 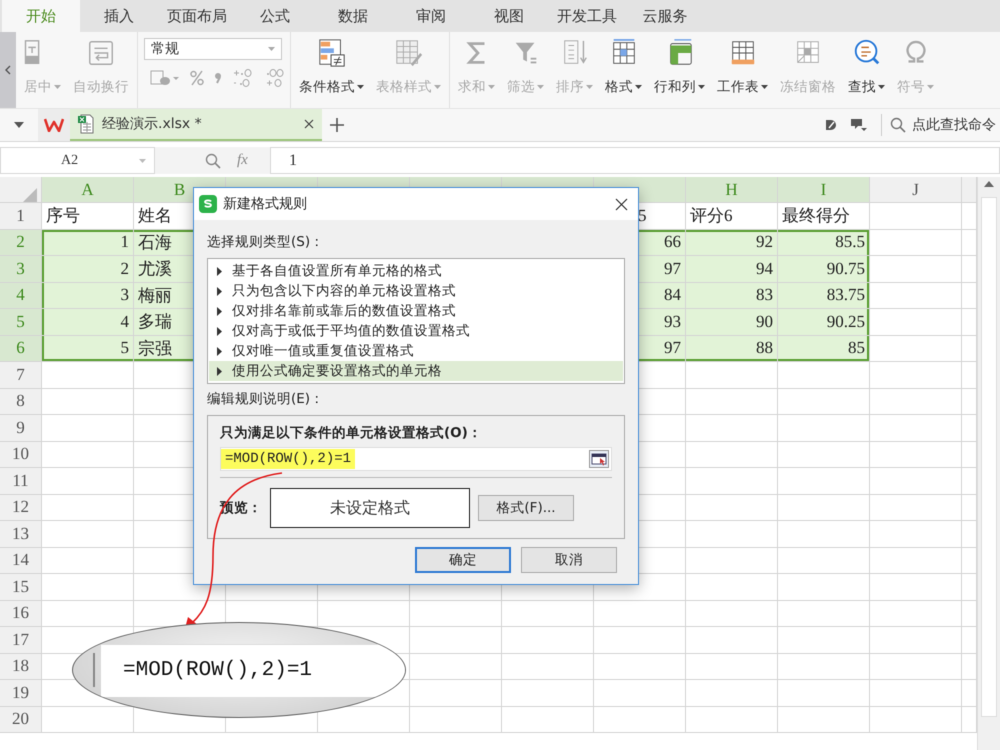 What do you see at coordinates (824, 349) in the screenshot?
I see `table-cell: 85` at bounding box center [824, 349].